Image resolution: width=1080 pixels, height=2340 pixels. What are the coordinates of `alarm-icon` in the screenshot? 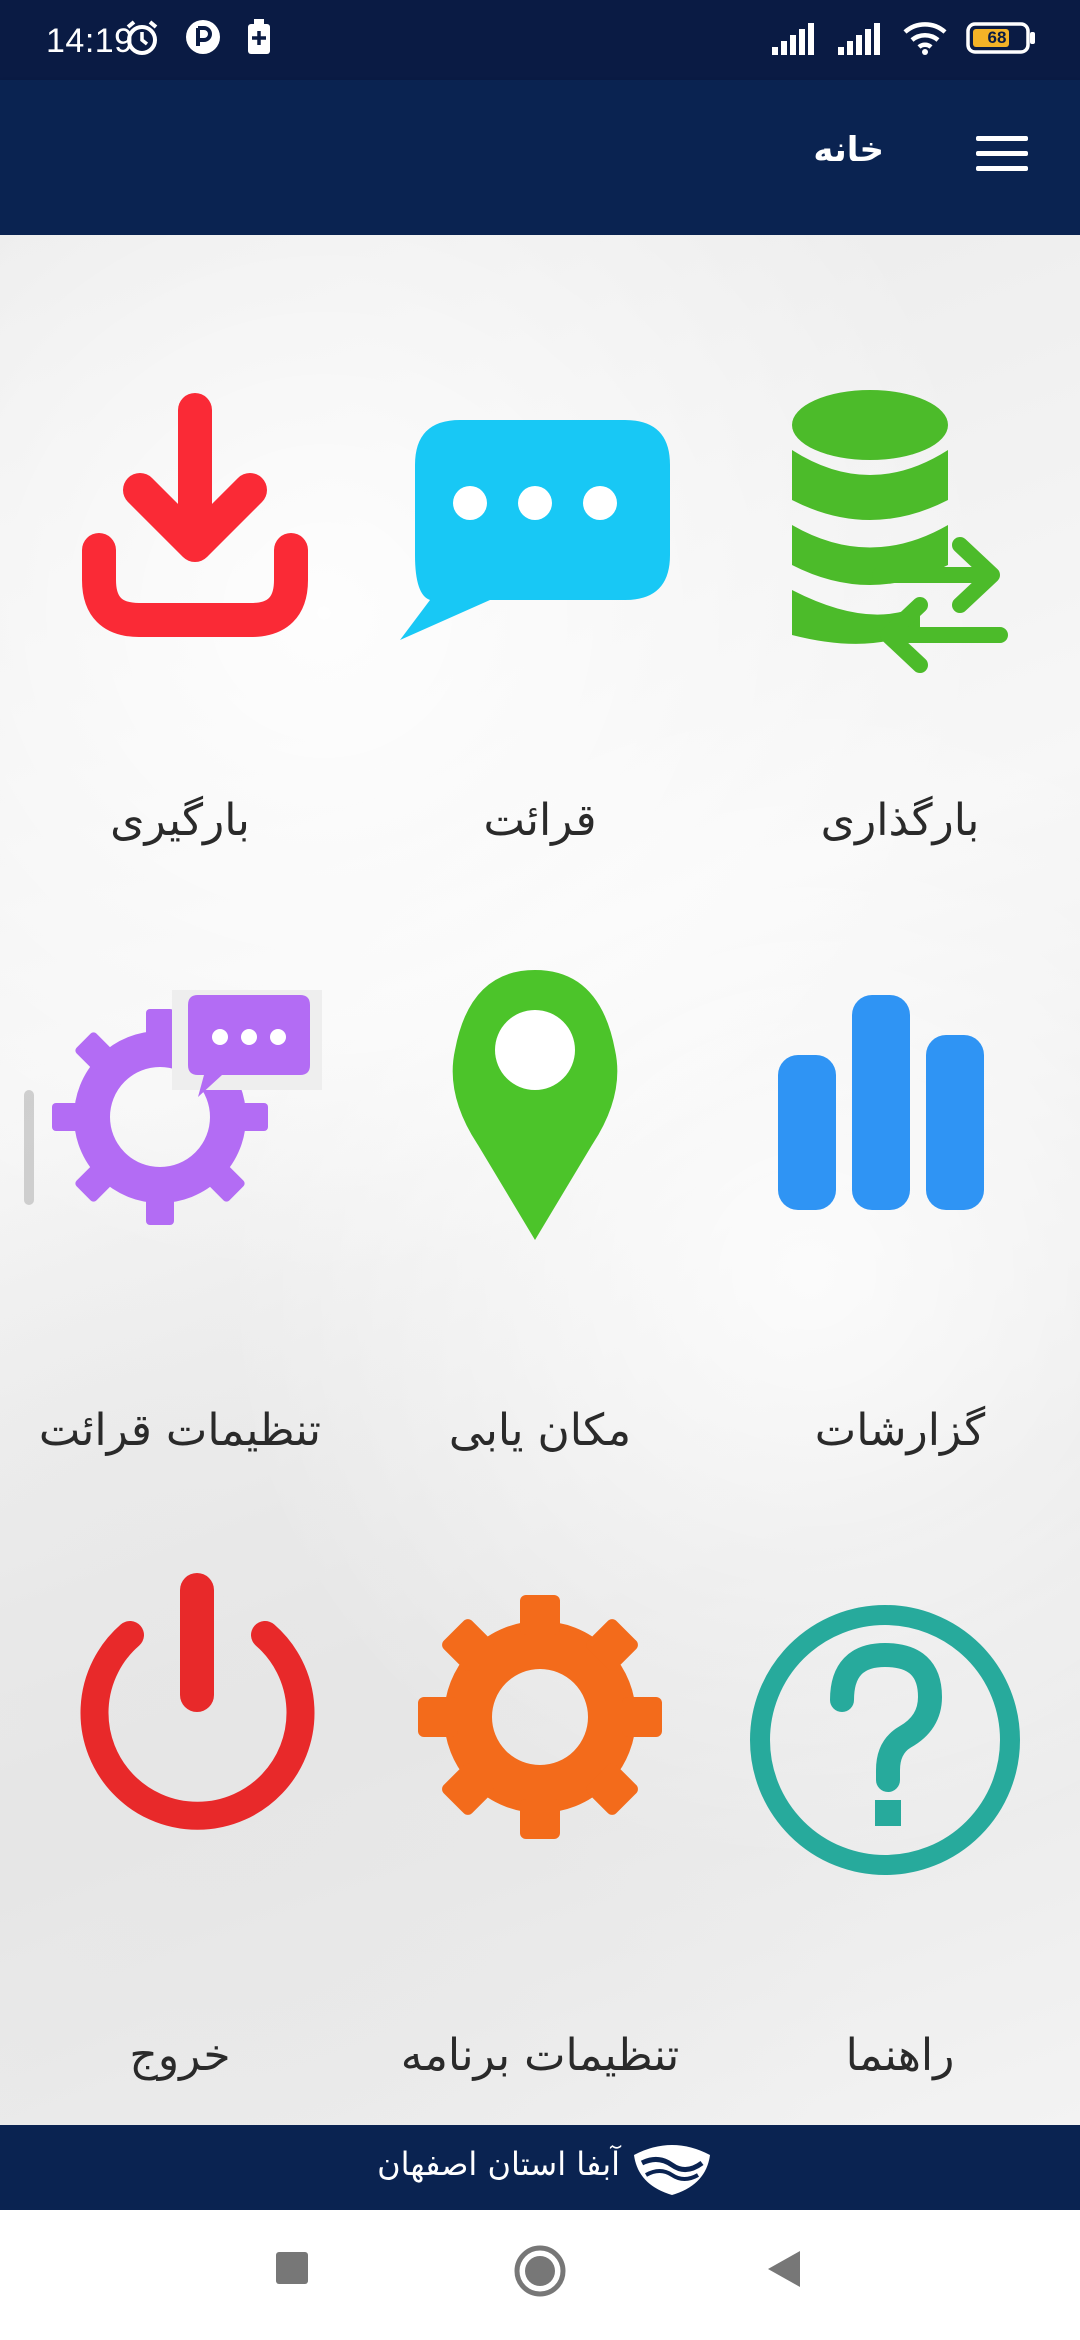 It's located at (142, 37).